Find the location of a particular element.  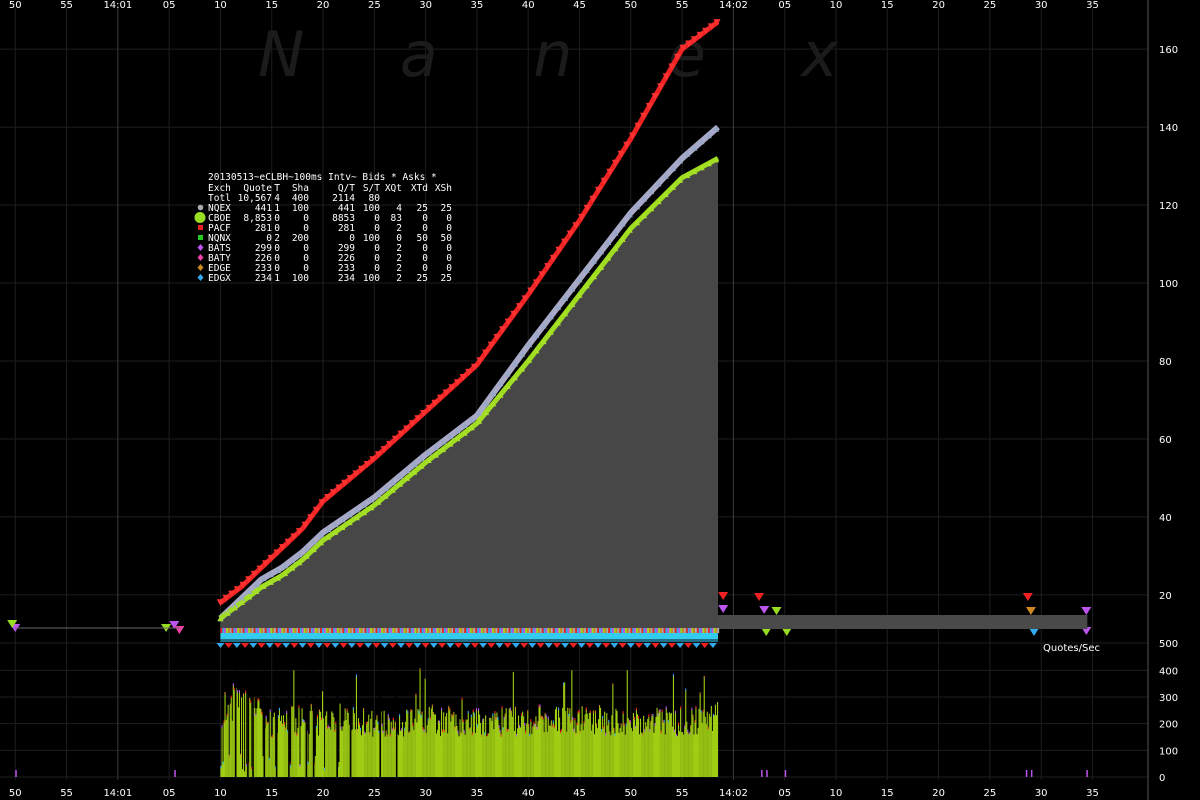

time-tick-label-top: 55 is located at coordinates (66, 5).